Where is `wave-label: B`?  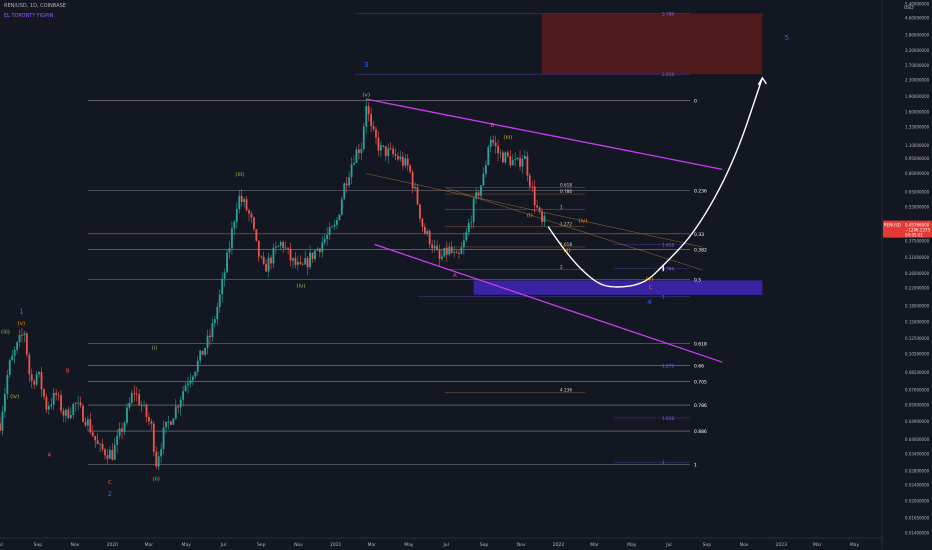
wave-label: B is located at coordinates (493, 126).